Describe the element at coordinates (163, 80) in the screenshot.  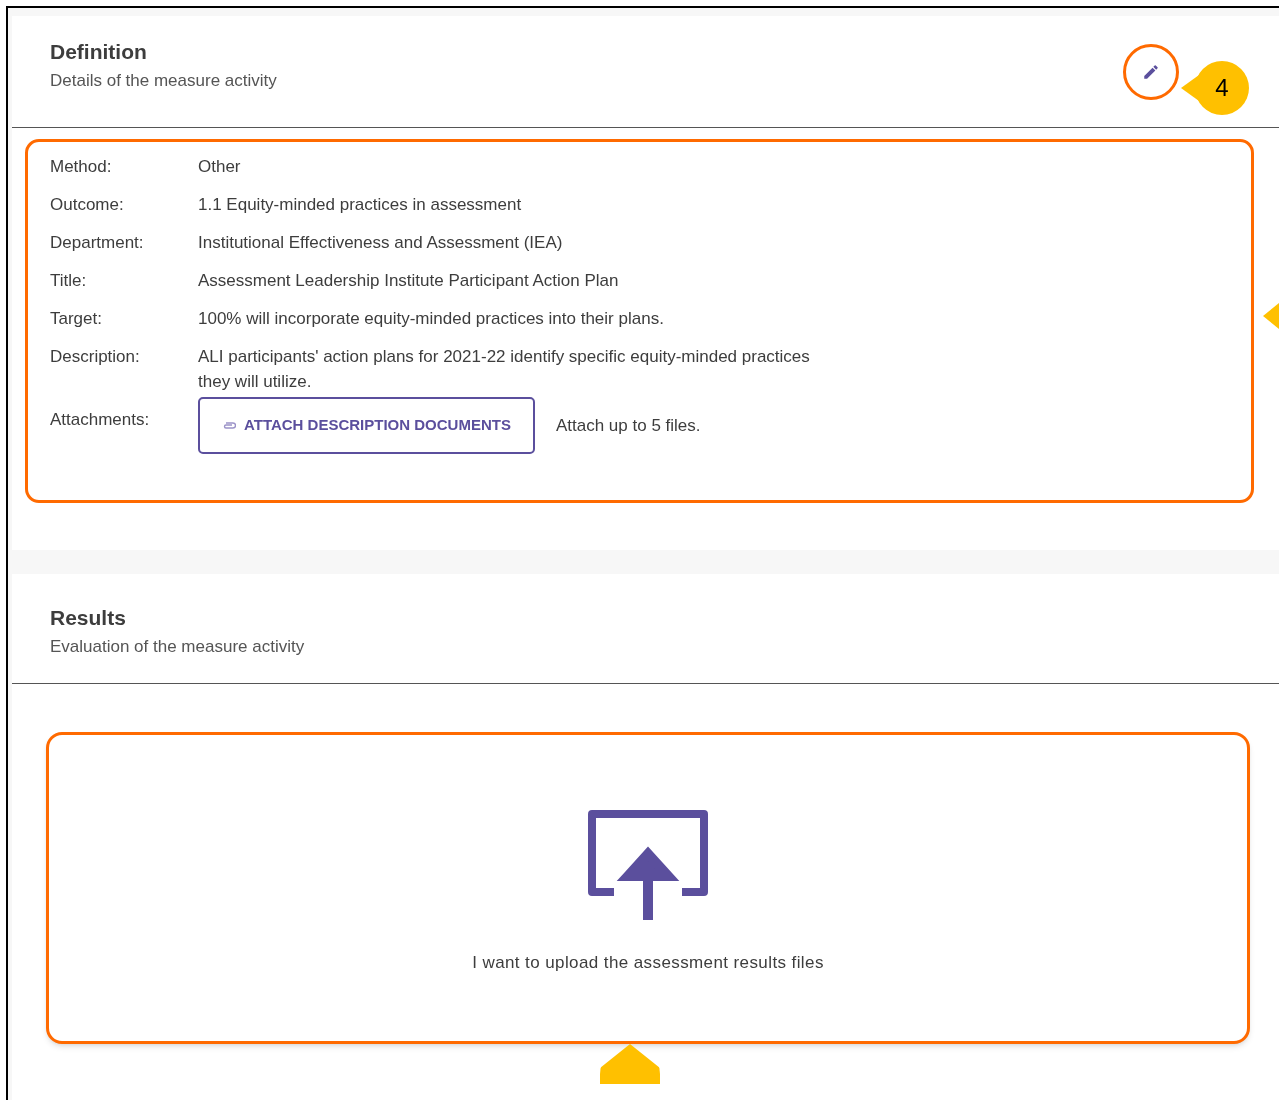
I see `section-subtitle: Details of the measure activity` at that location.